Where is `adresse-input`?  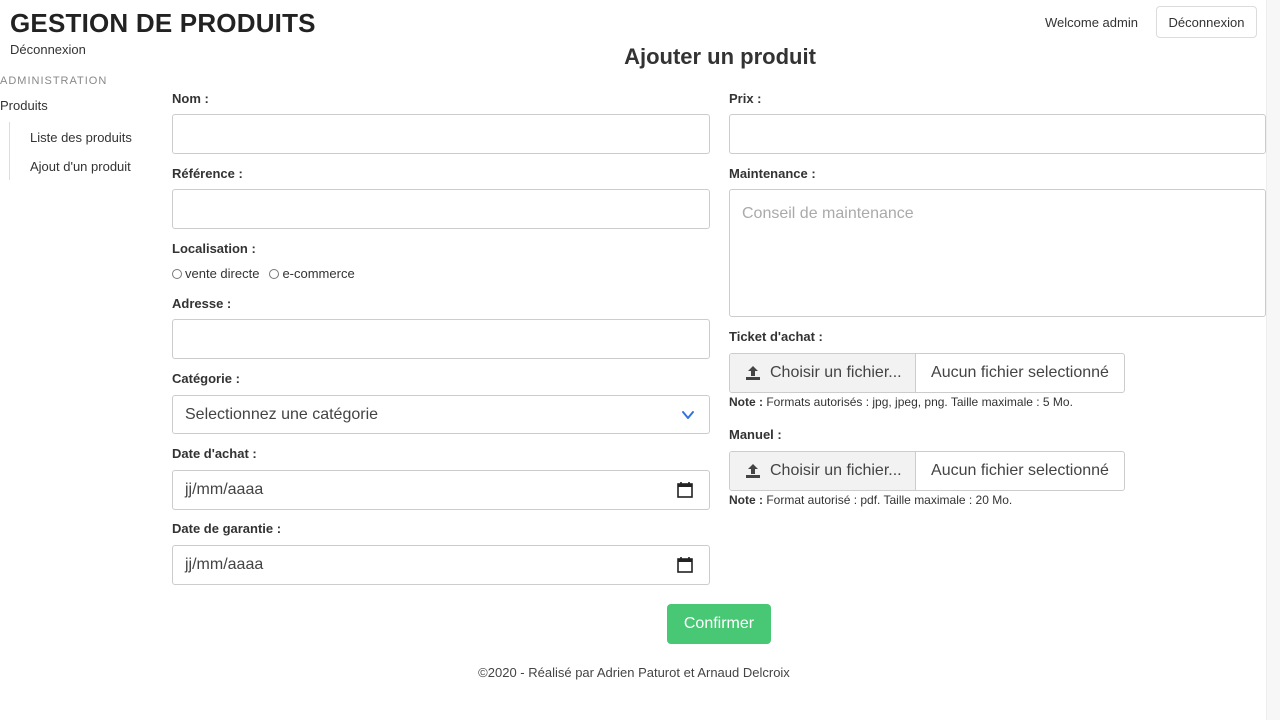
adresse-input is located at coordinates (441, 339).